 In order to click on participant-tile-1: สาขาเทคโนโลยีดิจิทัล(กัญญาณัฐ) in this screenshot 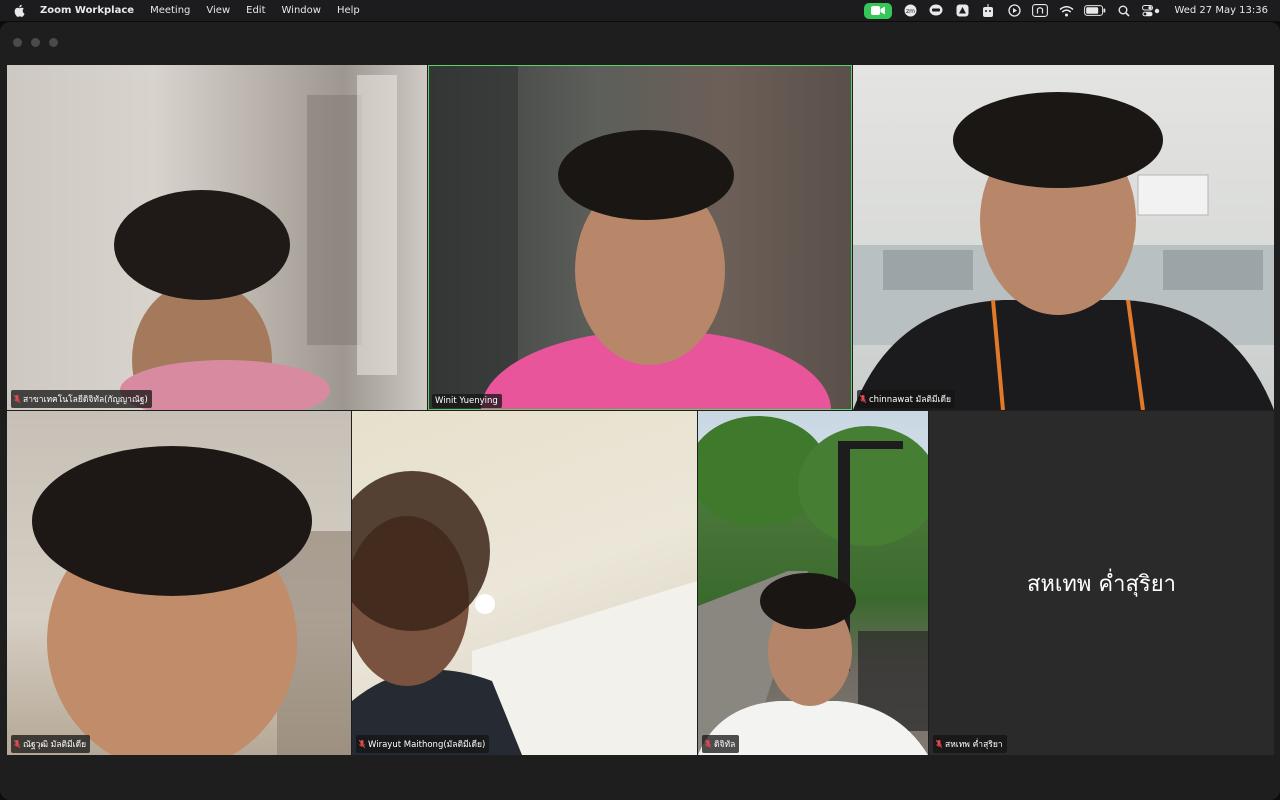, I will do `click(217, 237)`.